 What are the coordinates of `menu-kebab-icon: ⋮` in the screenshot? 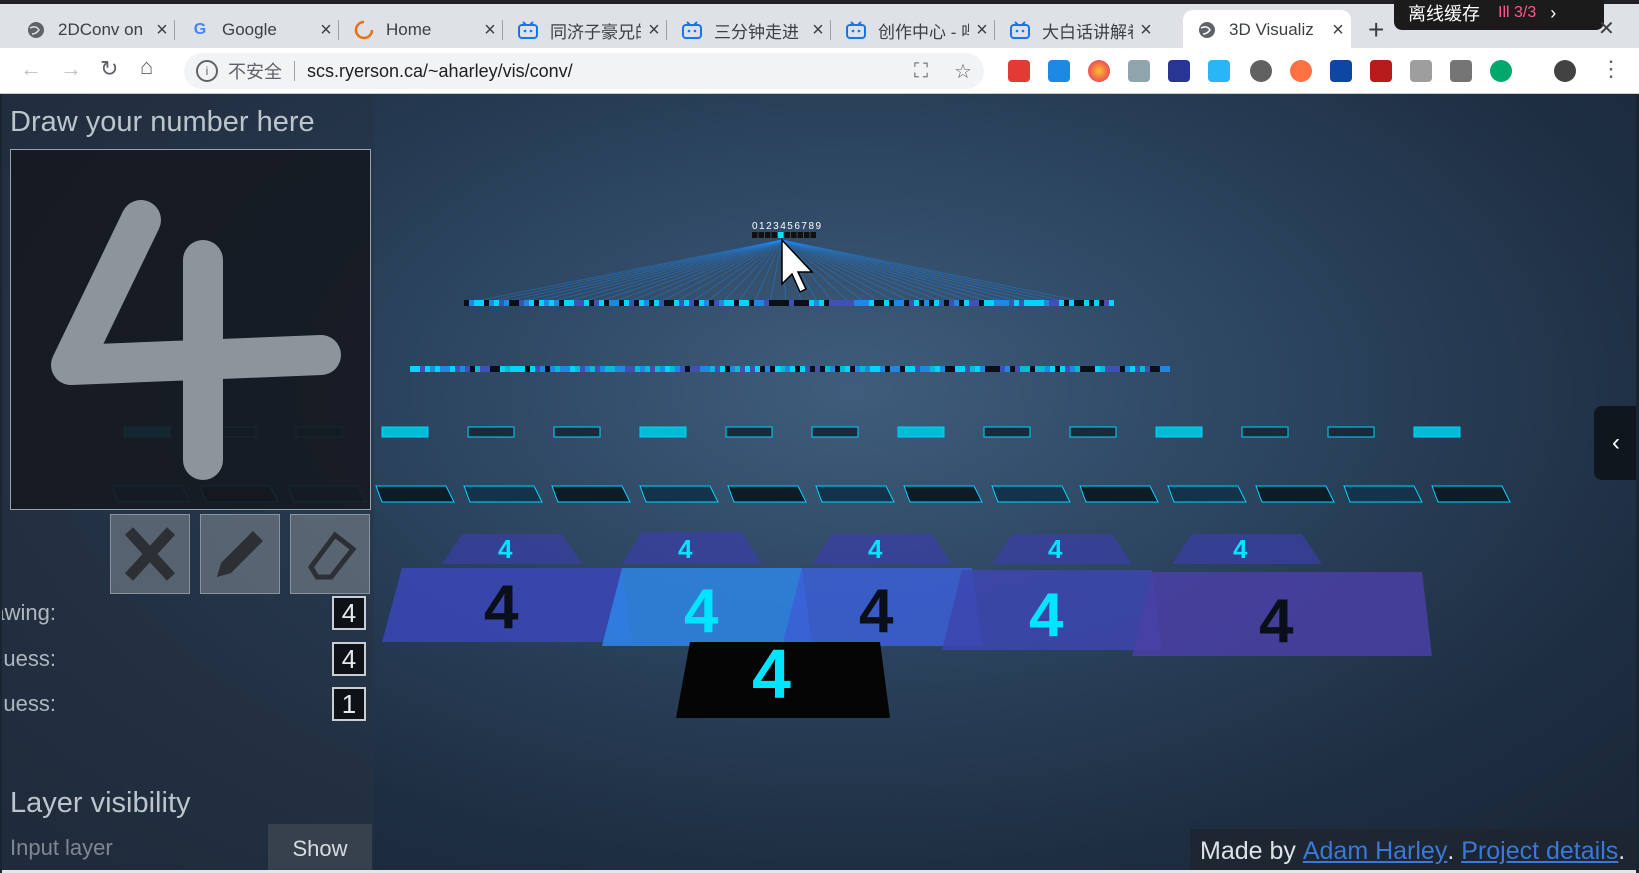 It's located at (1611, 69).